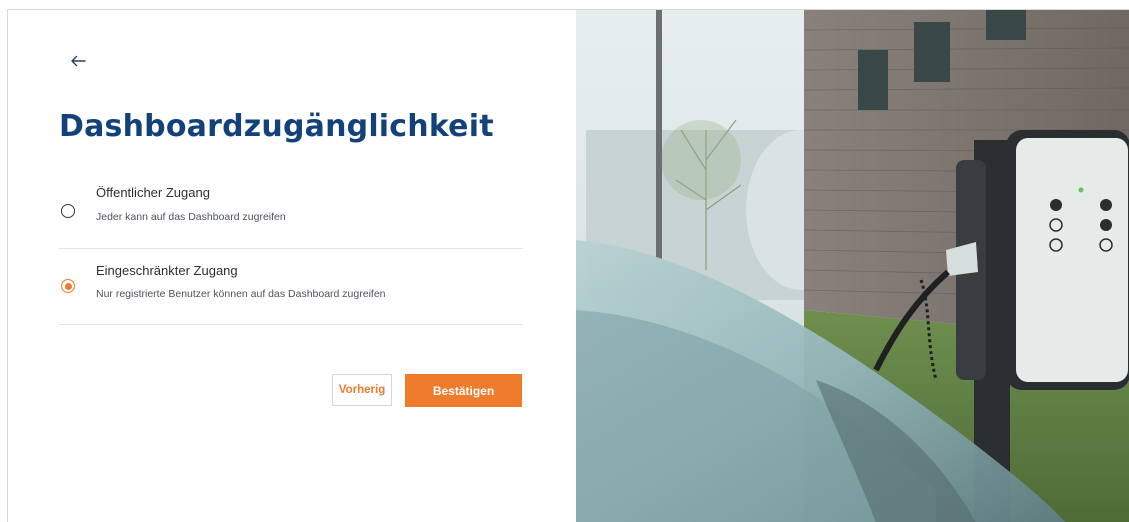 The width and height of the screenshot is (1129, 522). I want to click on page-title: Dashboardzugänglichkeit, so click(276, 126).